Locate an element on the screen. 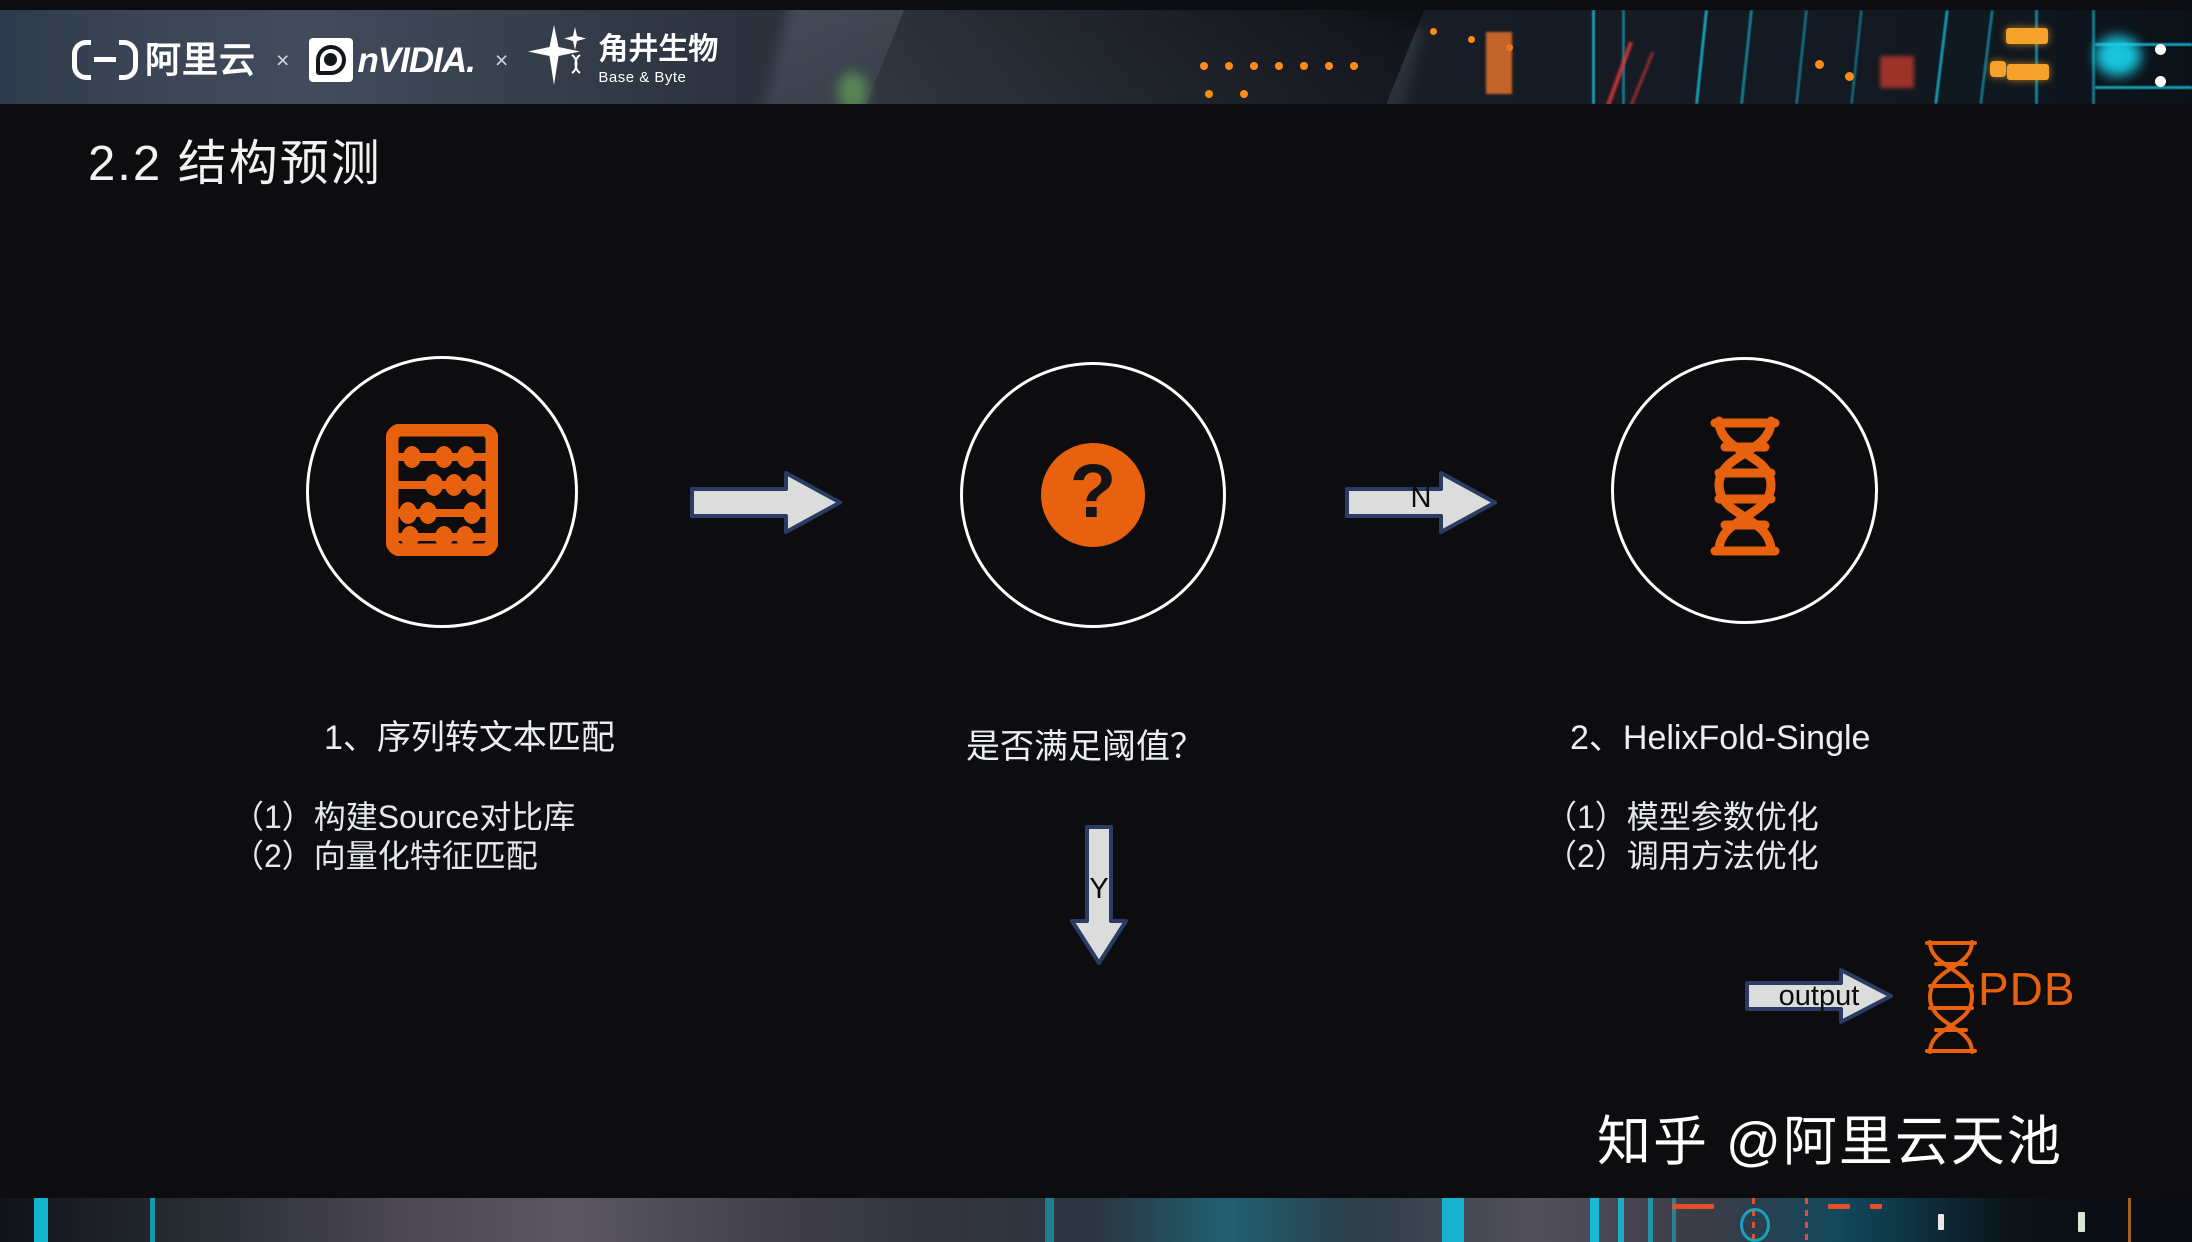 The height and width of the screenshot is (1242, 2192). bullet-item: （1）模型参数优化 is located at coordinates (1682, 817).